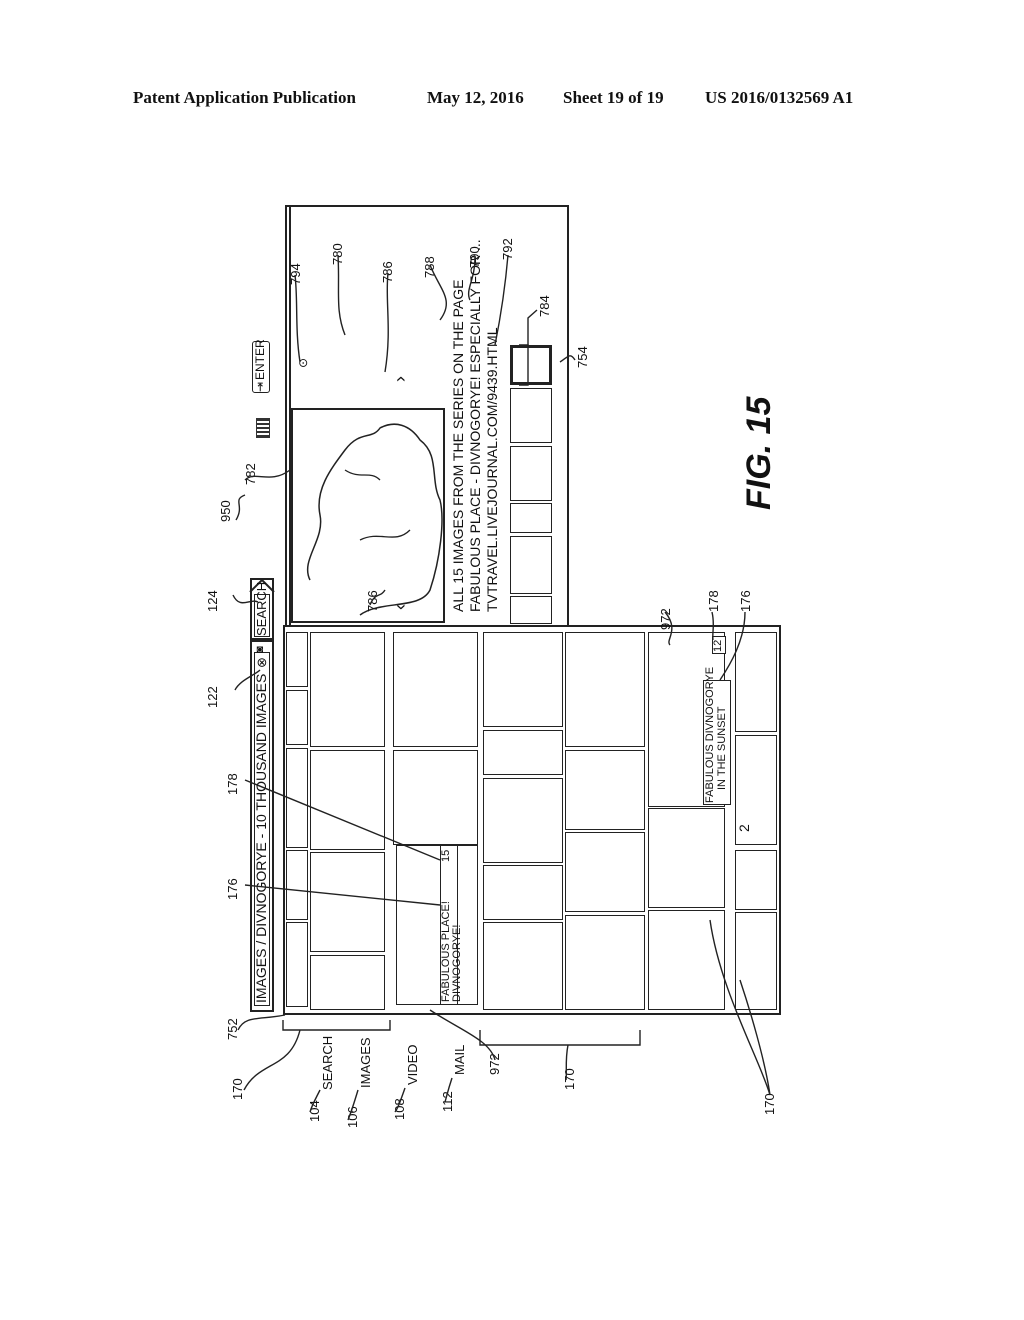 This screenshot has height=1320, width=1024. What do you see at coordinates (759, 453) in the screenshot?
I see `figure-label: FIG. 15` at bounding box center [759, 453].